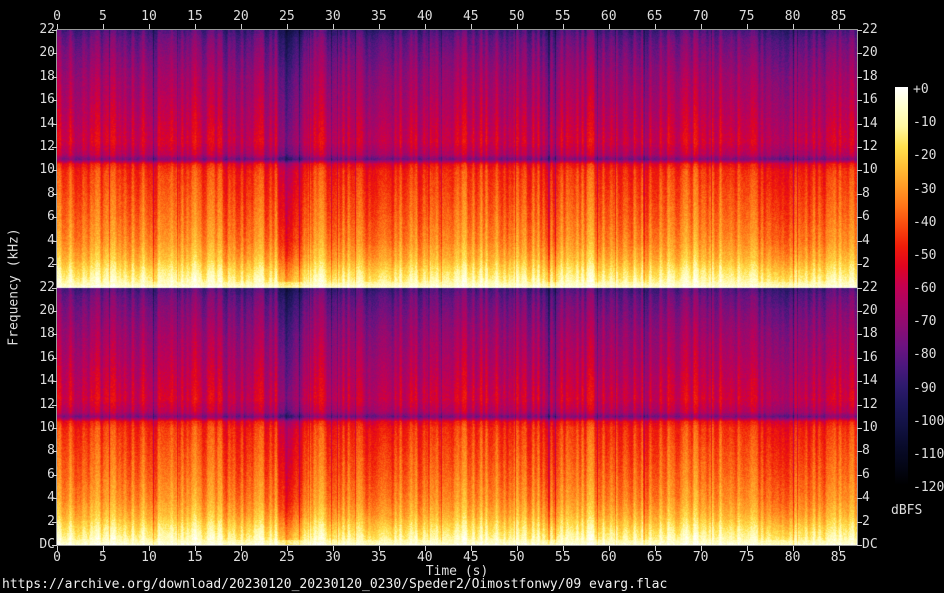  I want to click on colorbar-tick-label: -80, so click(925, 355).